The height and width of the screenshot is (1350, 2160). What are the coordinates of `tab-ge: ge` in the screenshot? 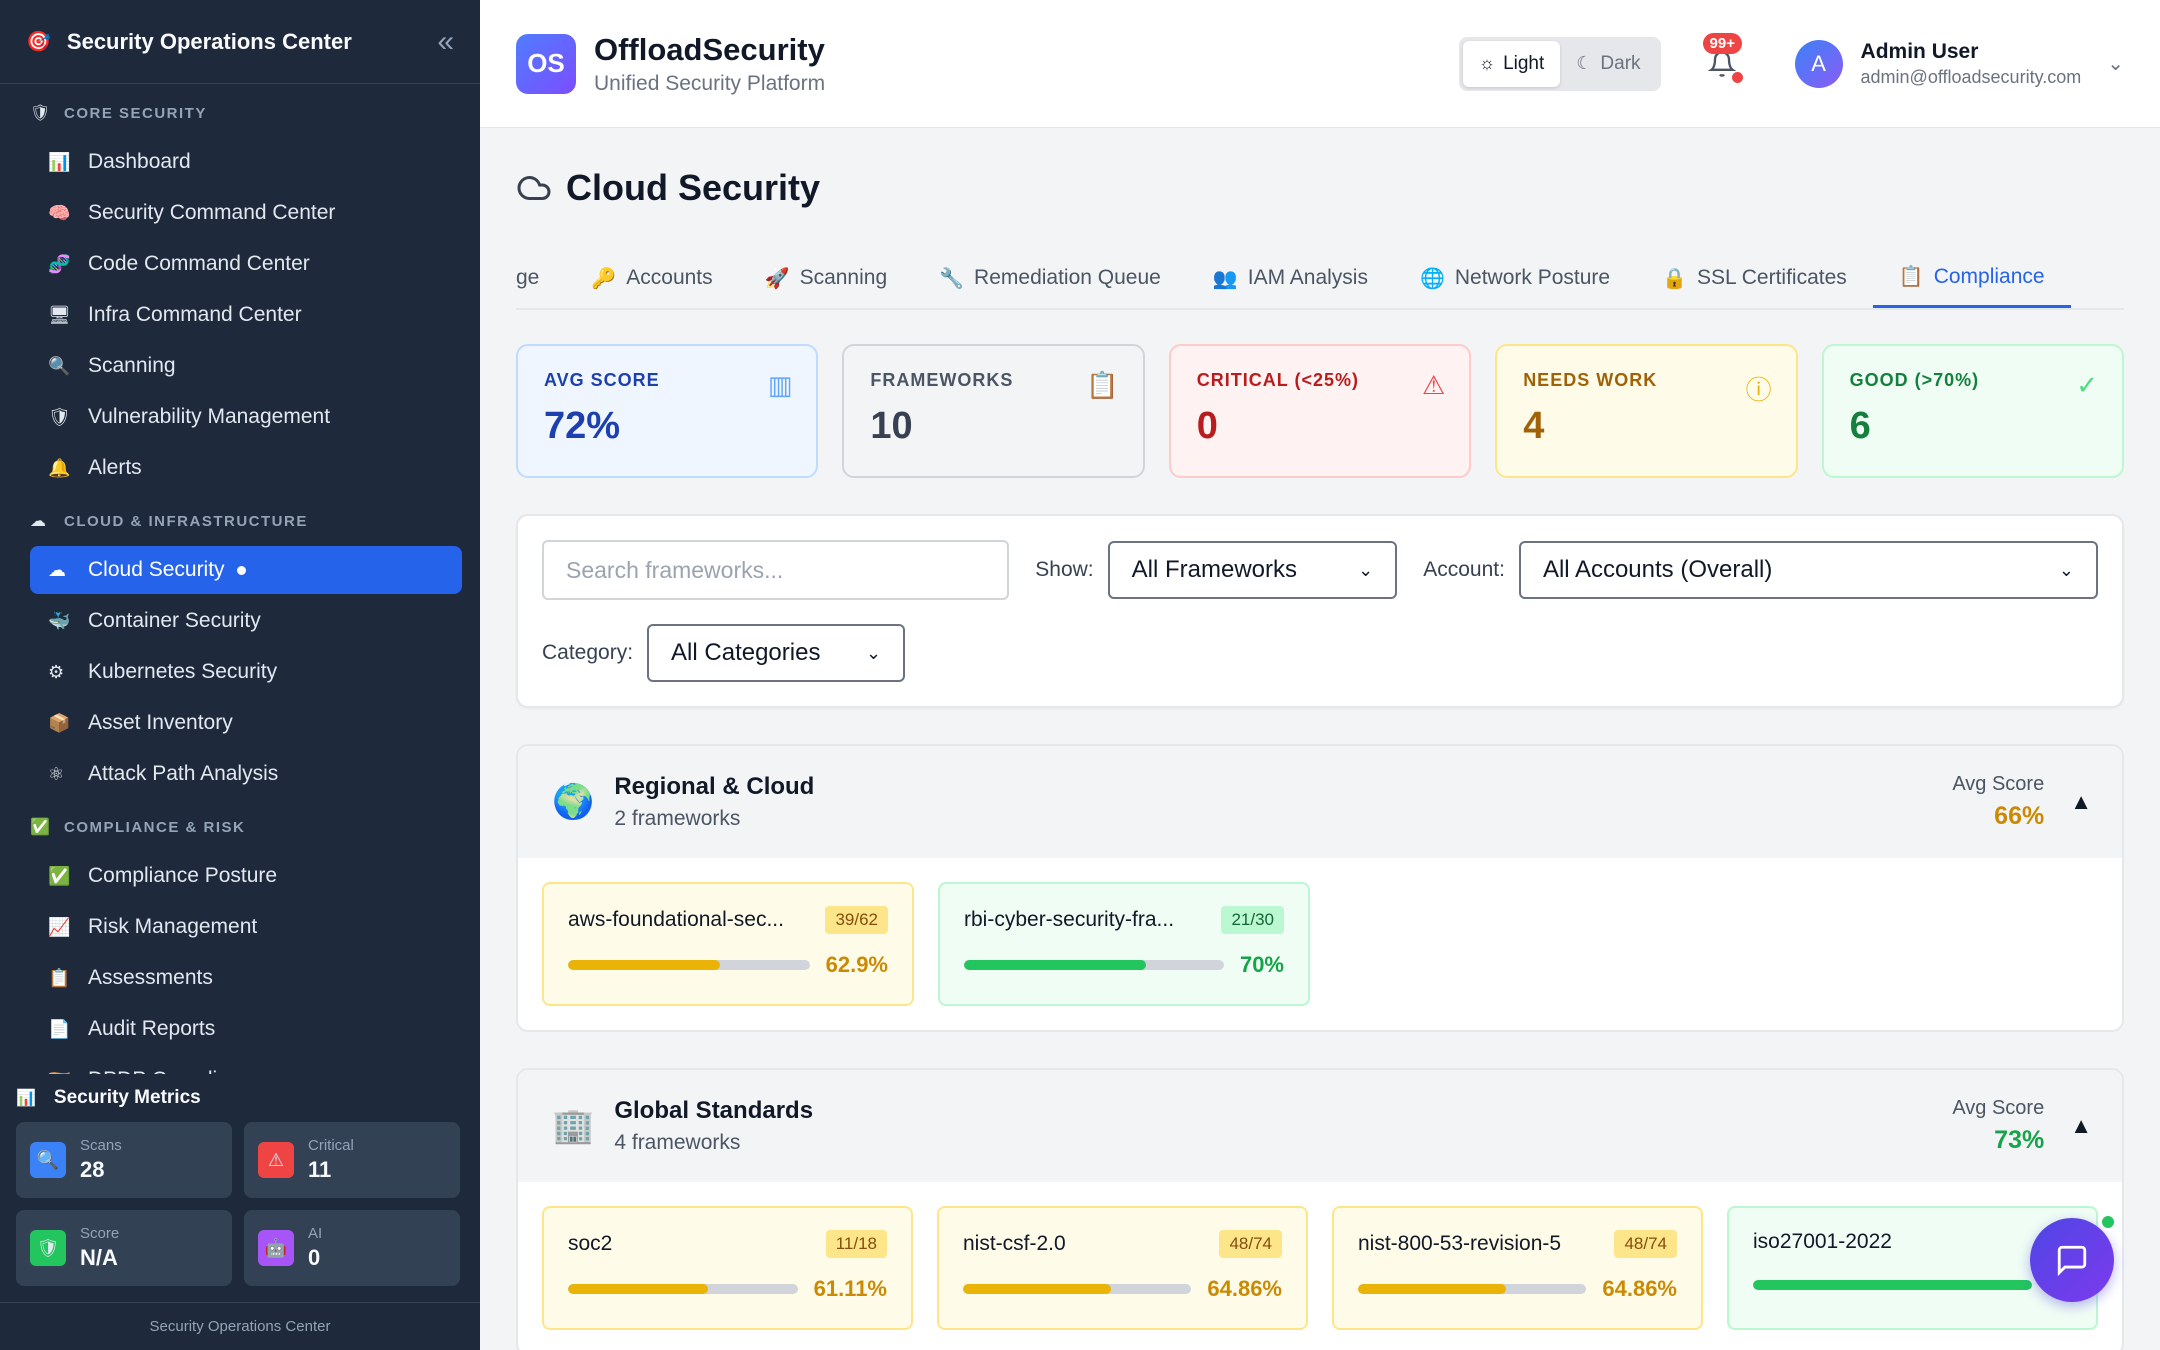 It's located at (540, 278).